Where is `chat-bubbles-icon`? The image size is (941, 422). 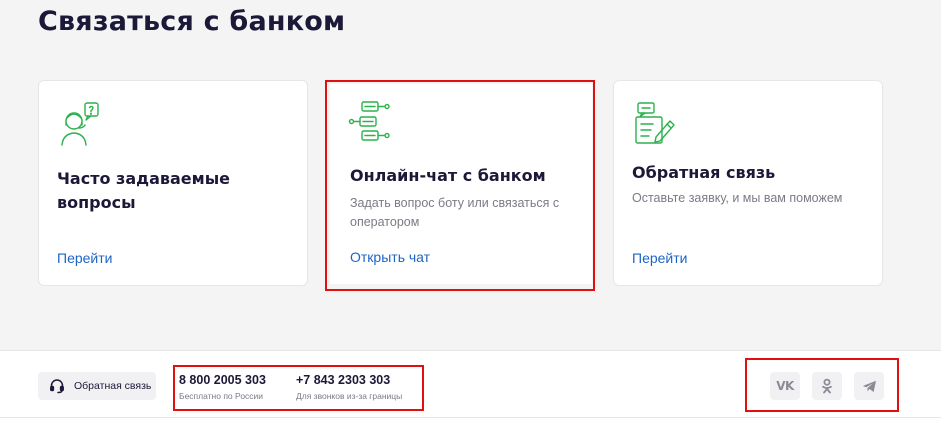
chat-bubbles-icon is located at coordinates (369, 121).